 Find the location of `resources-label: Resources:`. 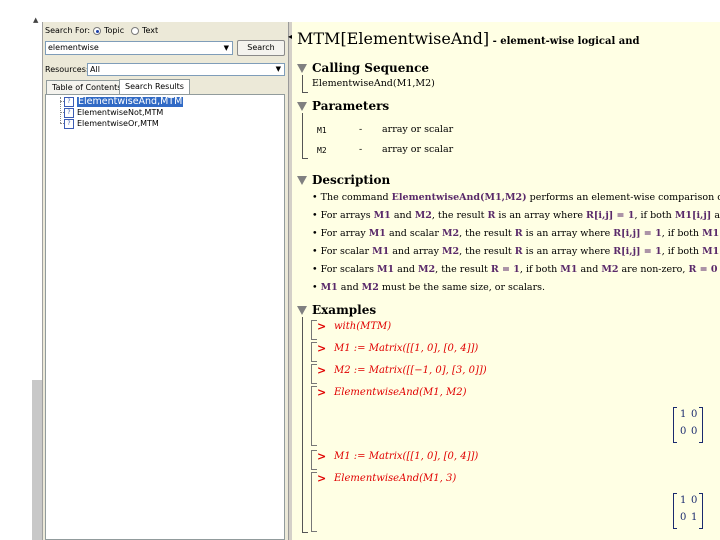

resources-label: Resources: is located at coordinates (67, 69).